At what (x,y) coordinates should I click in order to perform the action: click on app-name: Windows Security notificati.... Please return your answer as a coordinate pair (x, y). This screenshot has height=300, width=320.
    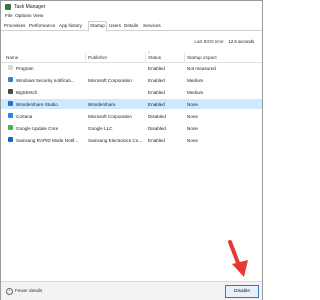
    Looking at the image, I should click on (45, 80).